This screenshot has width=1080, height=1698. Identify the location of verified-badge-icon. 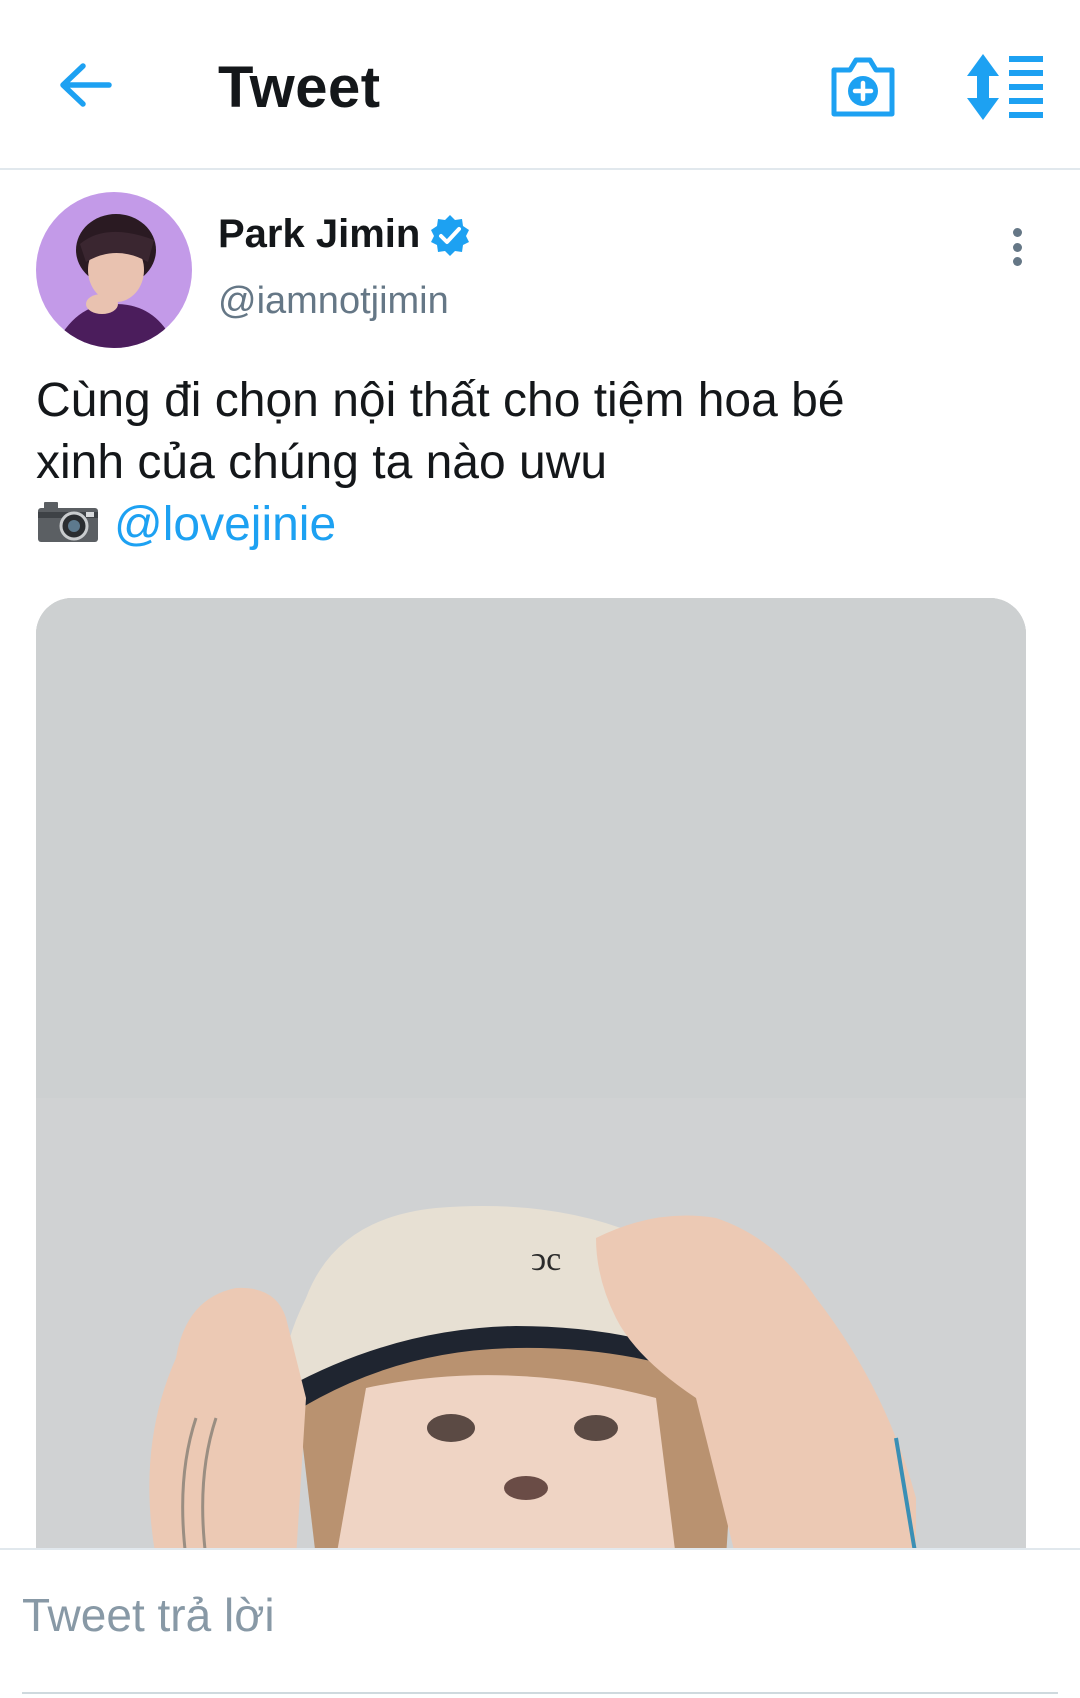
(450, 235).